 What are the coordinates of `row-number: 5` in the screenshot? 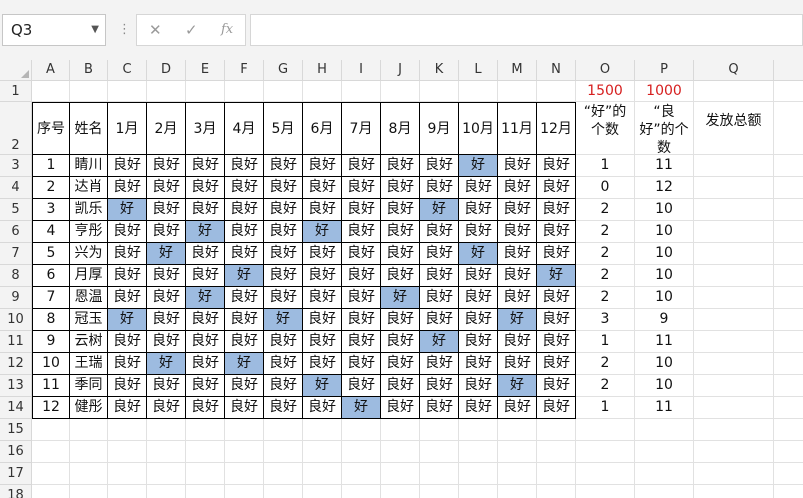 It's located at (51, 254).